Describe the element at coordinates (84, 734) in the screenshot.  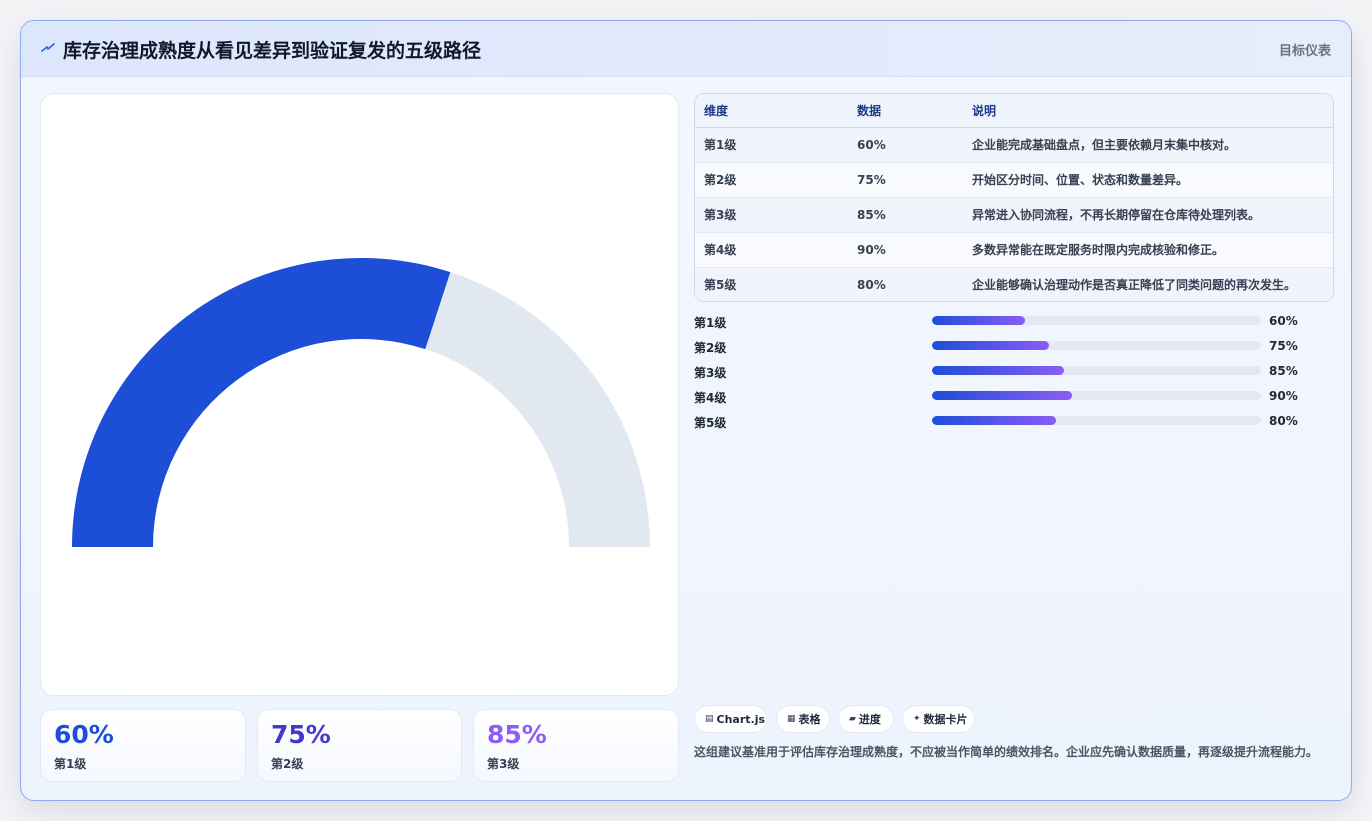
I see `stat-value: 60%` at that location.